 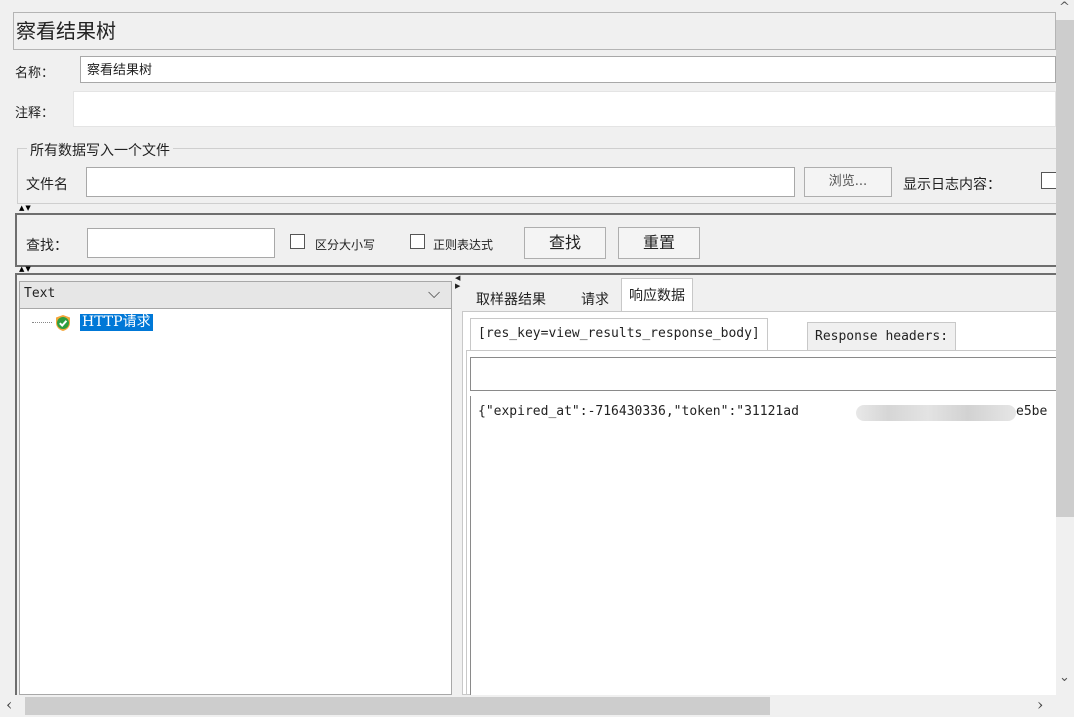 What do you see at coordinates (952, 185) in the screenshot?
I see `log-content-label: 显示日志内容：` at bounding box center [952, 185].